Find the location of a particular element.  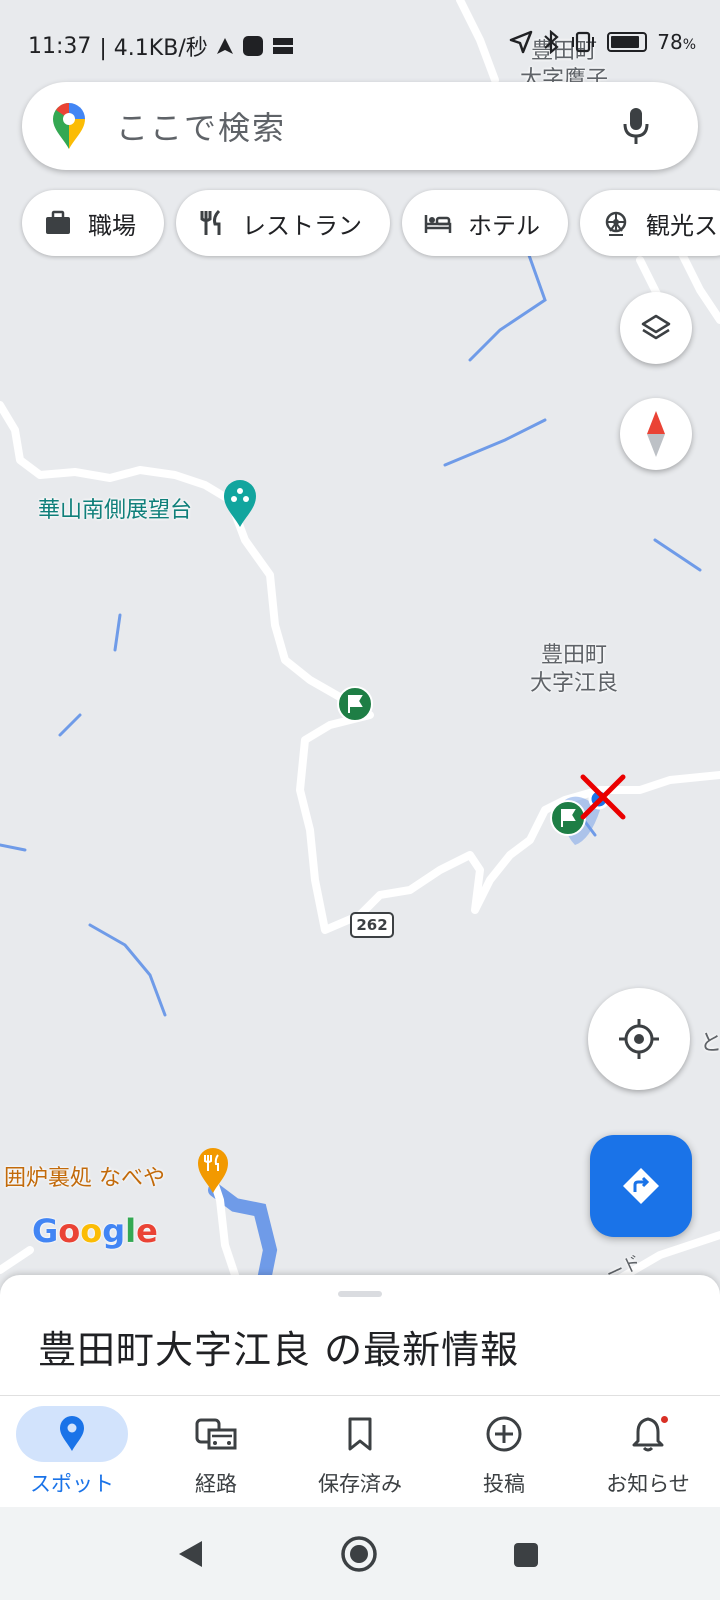

chip-label: 職場 is located at coordinates (112, 225).